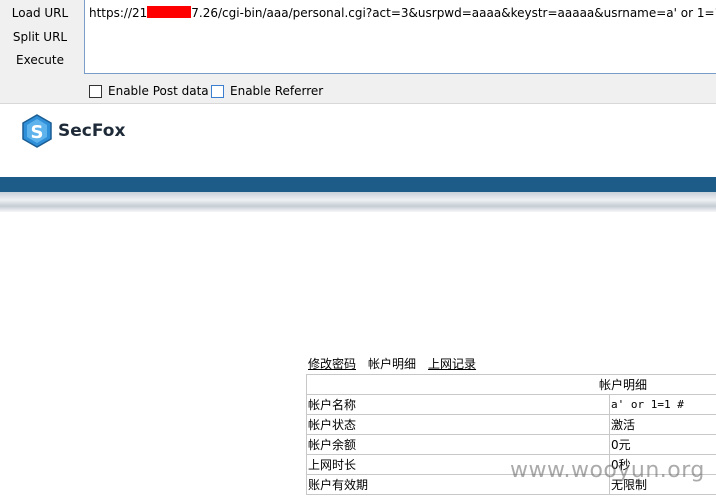  Describe the element at coordinates (40, 37) in the screenshot. I see `split-url-button: Split URL` at that location.